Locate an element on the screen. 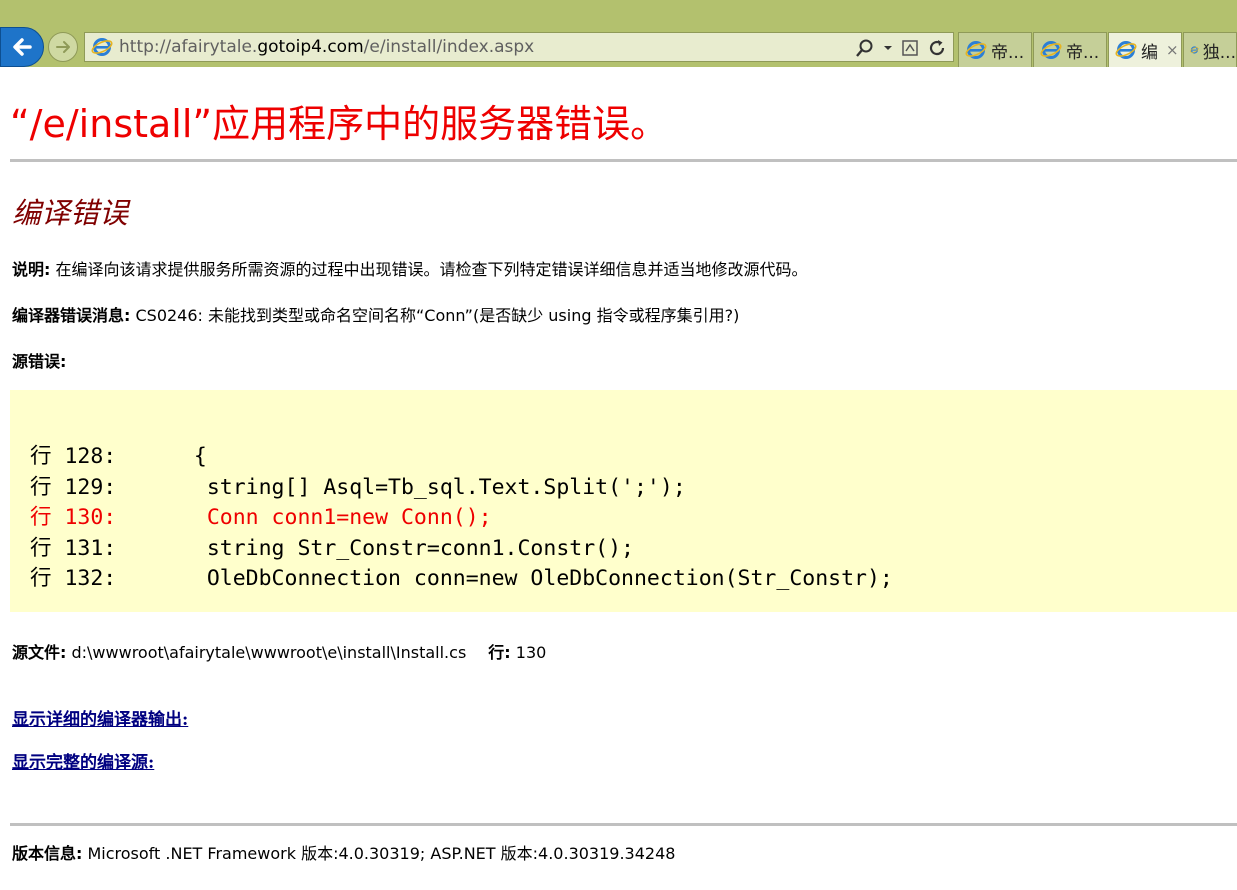 This screenshot has width=1237, height=890. search-icon is located at coordinates (865, 48).